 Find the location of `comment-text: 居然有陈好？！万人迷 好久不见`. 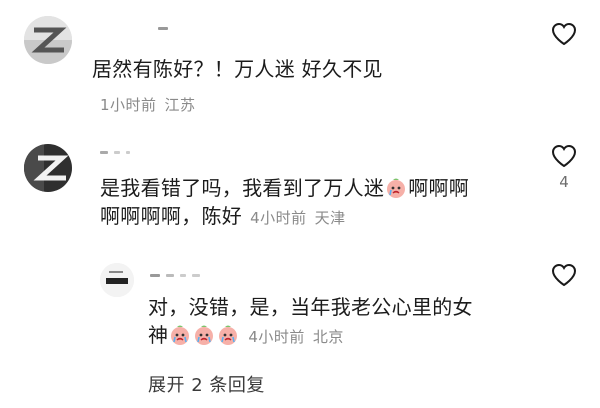

comment-text: 居然有陈好？！万人迷 好久不见 is located at coordinates (237, 69).